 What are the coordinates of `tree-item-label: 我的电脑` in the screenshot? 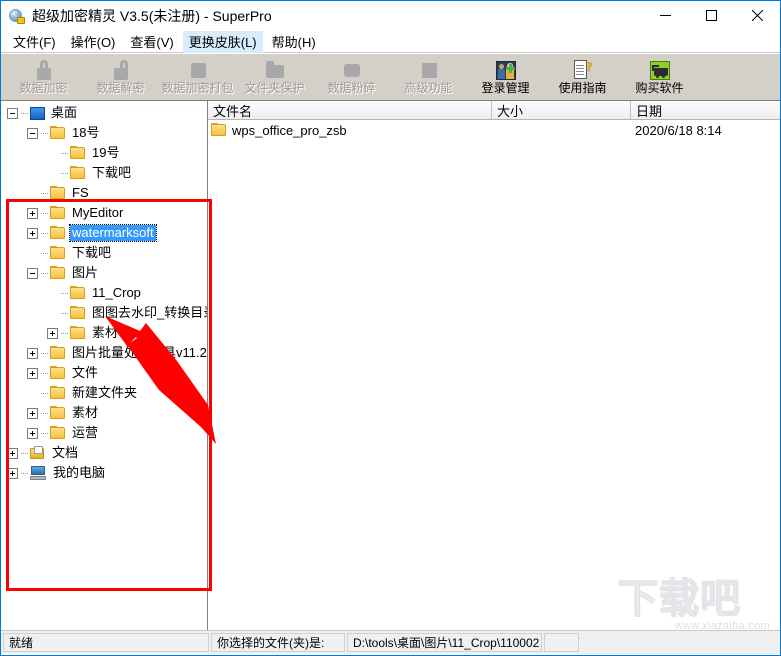 It's located at (79, 472).